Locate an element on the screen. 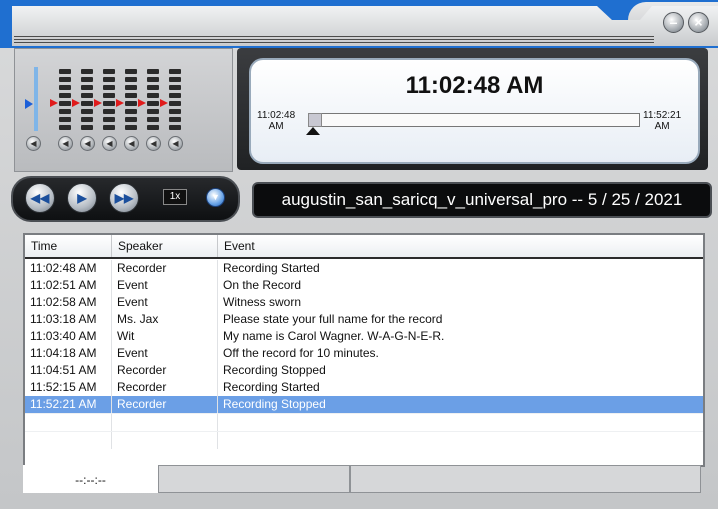 The width and height of the screenshot is (718, 509). cell-event: On the Record is located at coordinates (262, 285).